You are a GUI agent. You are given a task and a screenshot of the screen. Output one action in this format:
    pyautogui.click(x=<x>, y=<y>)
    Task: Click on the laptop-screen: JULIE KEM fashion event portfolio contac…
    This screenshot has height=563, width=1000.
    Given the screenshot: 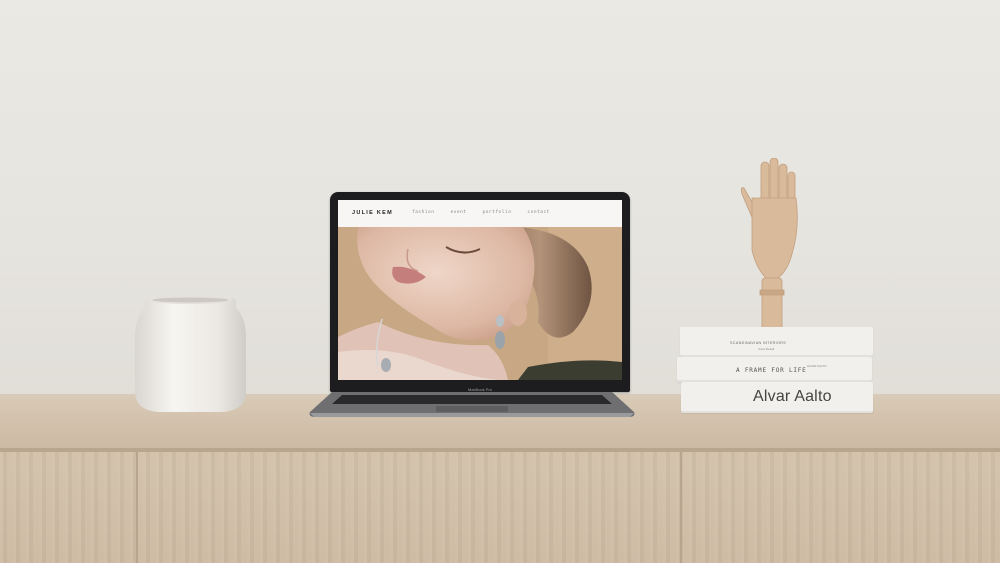 What is the action you would take?
    pyautogui.click(x=480, y=290)
    